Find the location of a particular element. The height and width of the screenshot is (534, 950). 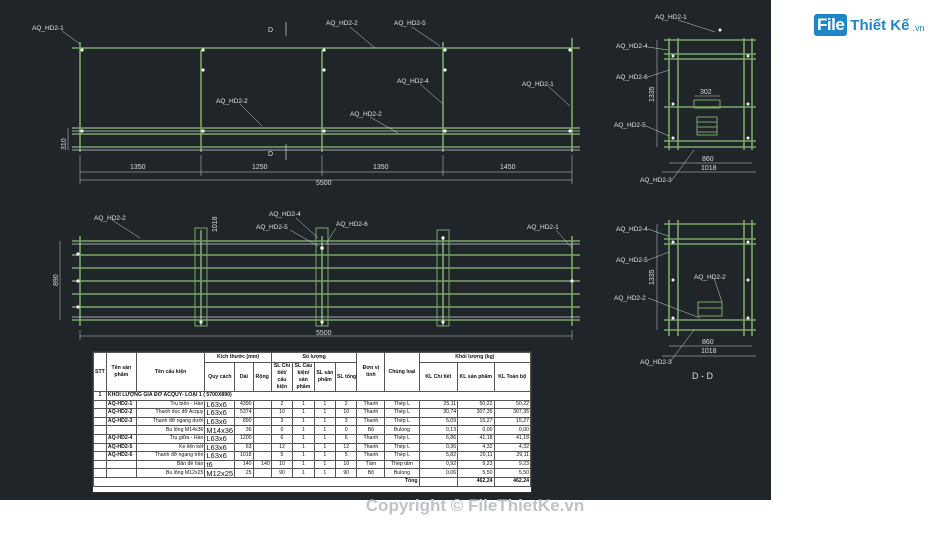

brand-logo-suffix: .vn is located at coordinates (918, 28).